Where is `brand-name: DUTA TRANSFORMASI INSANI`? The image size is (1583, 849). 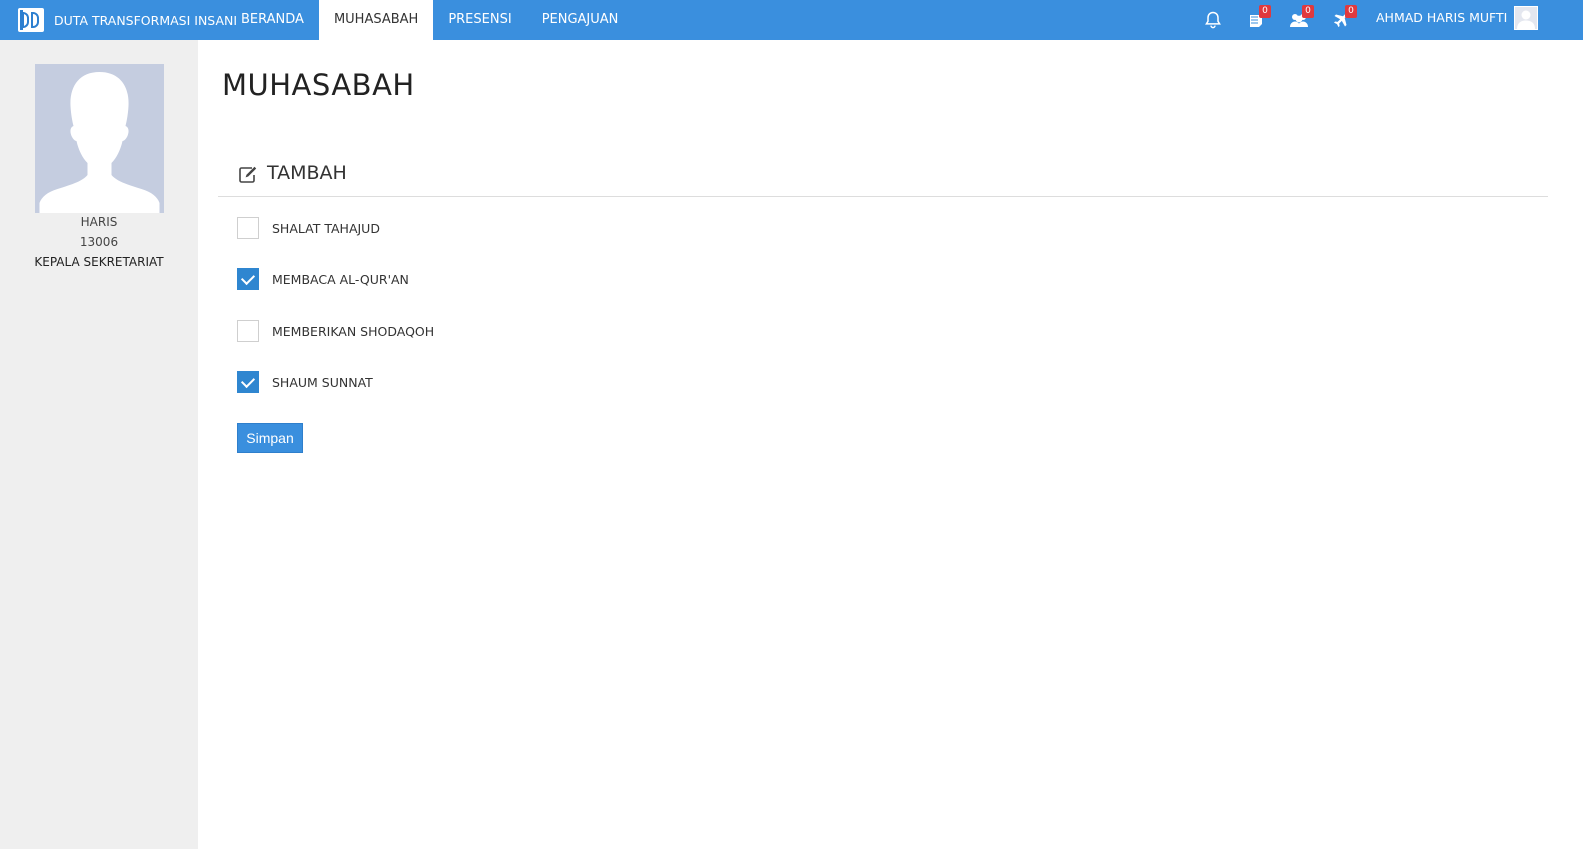
brand-name: DUTA TRANSFORMASI INSANI is located at coordinates (146, 20).